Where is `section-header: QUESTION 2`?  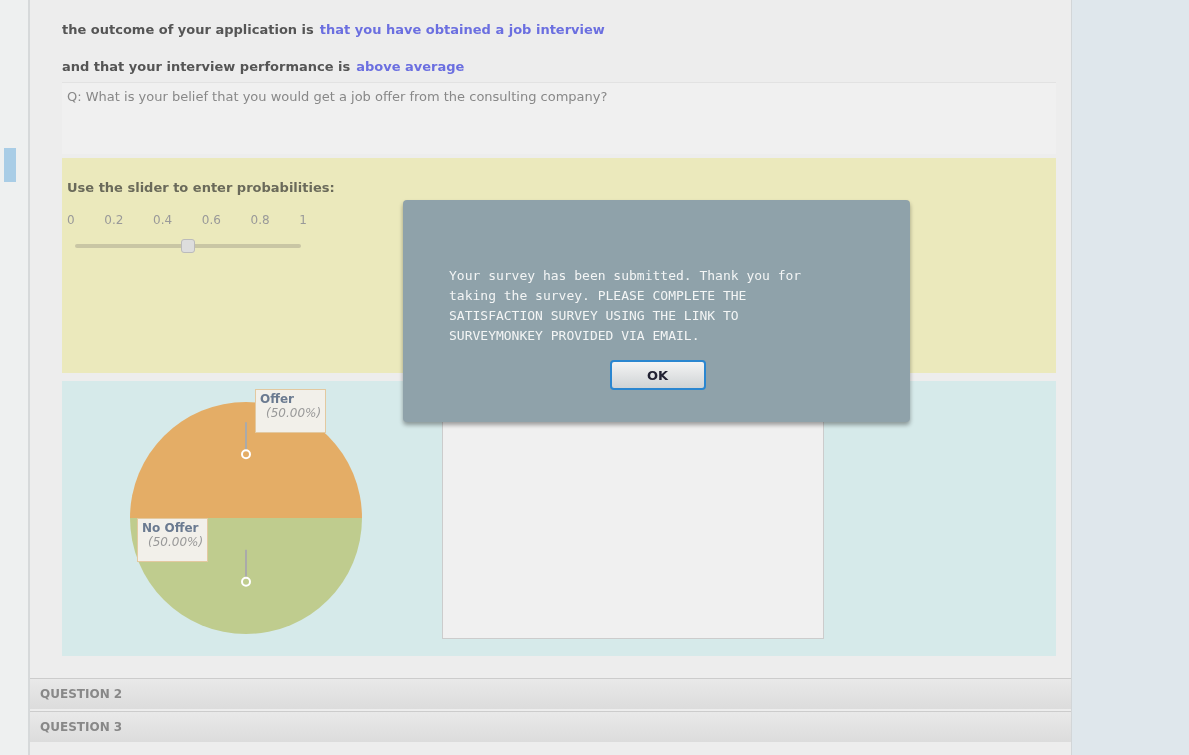
section-header: QUESTION 2 is located at coordinates (550, 693).